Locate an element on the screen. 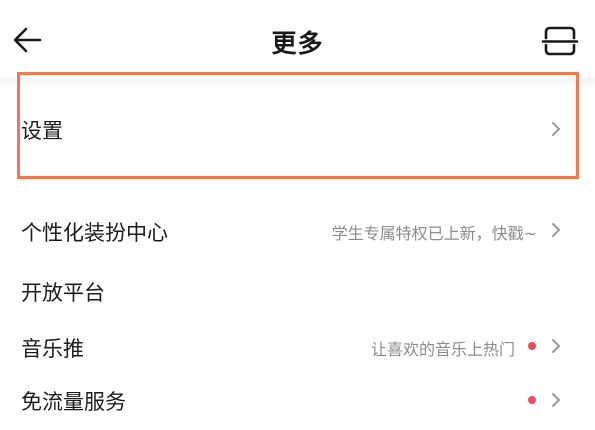 This screenshot has width=595, height=430. music-push-subtitle: 让喜欢的音乐上热门 is located at coordinates (442, 349).